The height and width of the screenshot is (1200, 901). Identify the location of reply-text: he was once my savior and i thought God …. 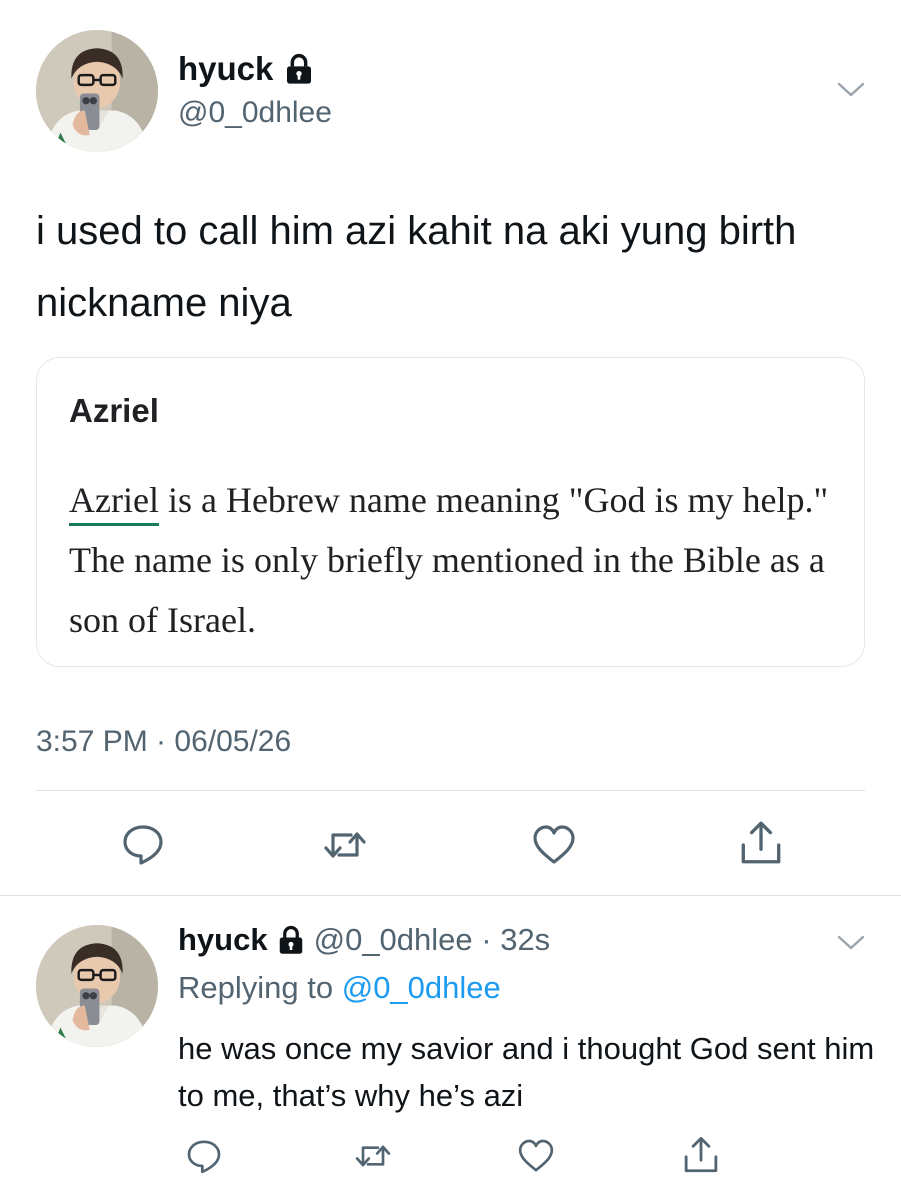
(526, 1072).